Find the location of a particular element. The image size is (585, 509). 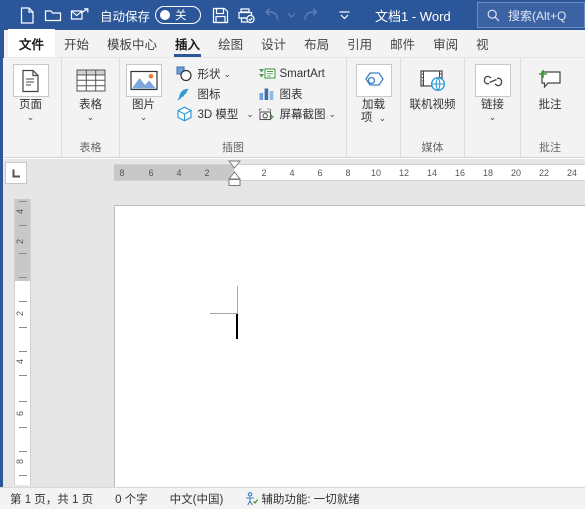

open-folder-icon is located at coordinates (53, 15).